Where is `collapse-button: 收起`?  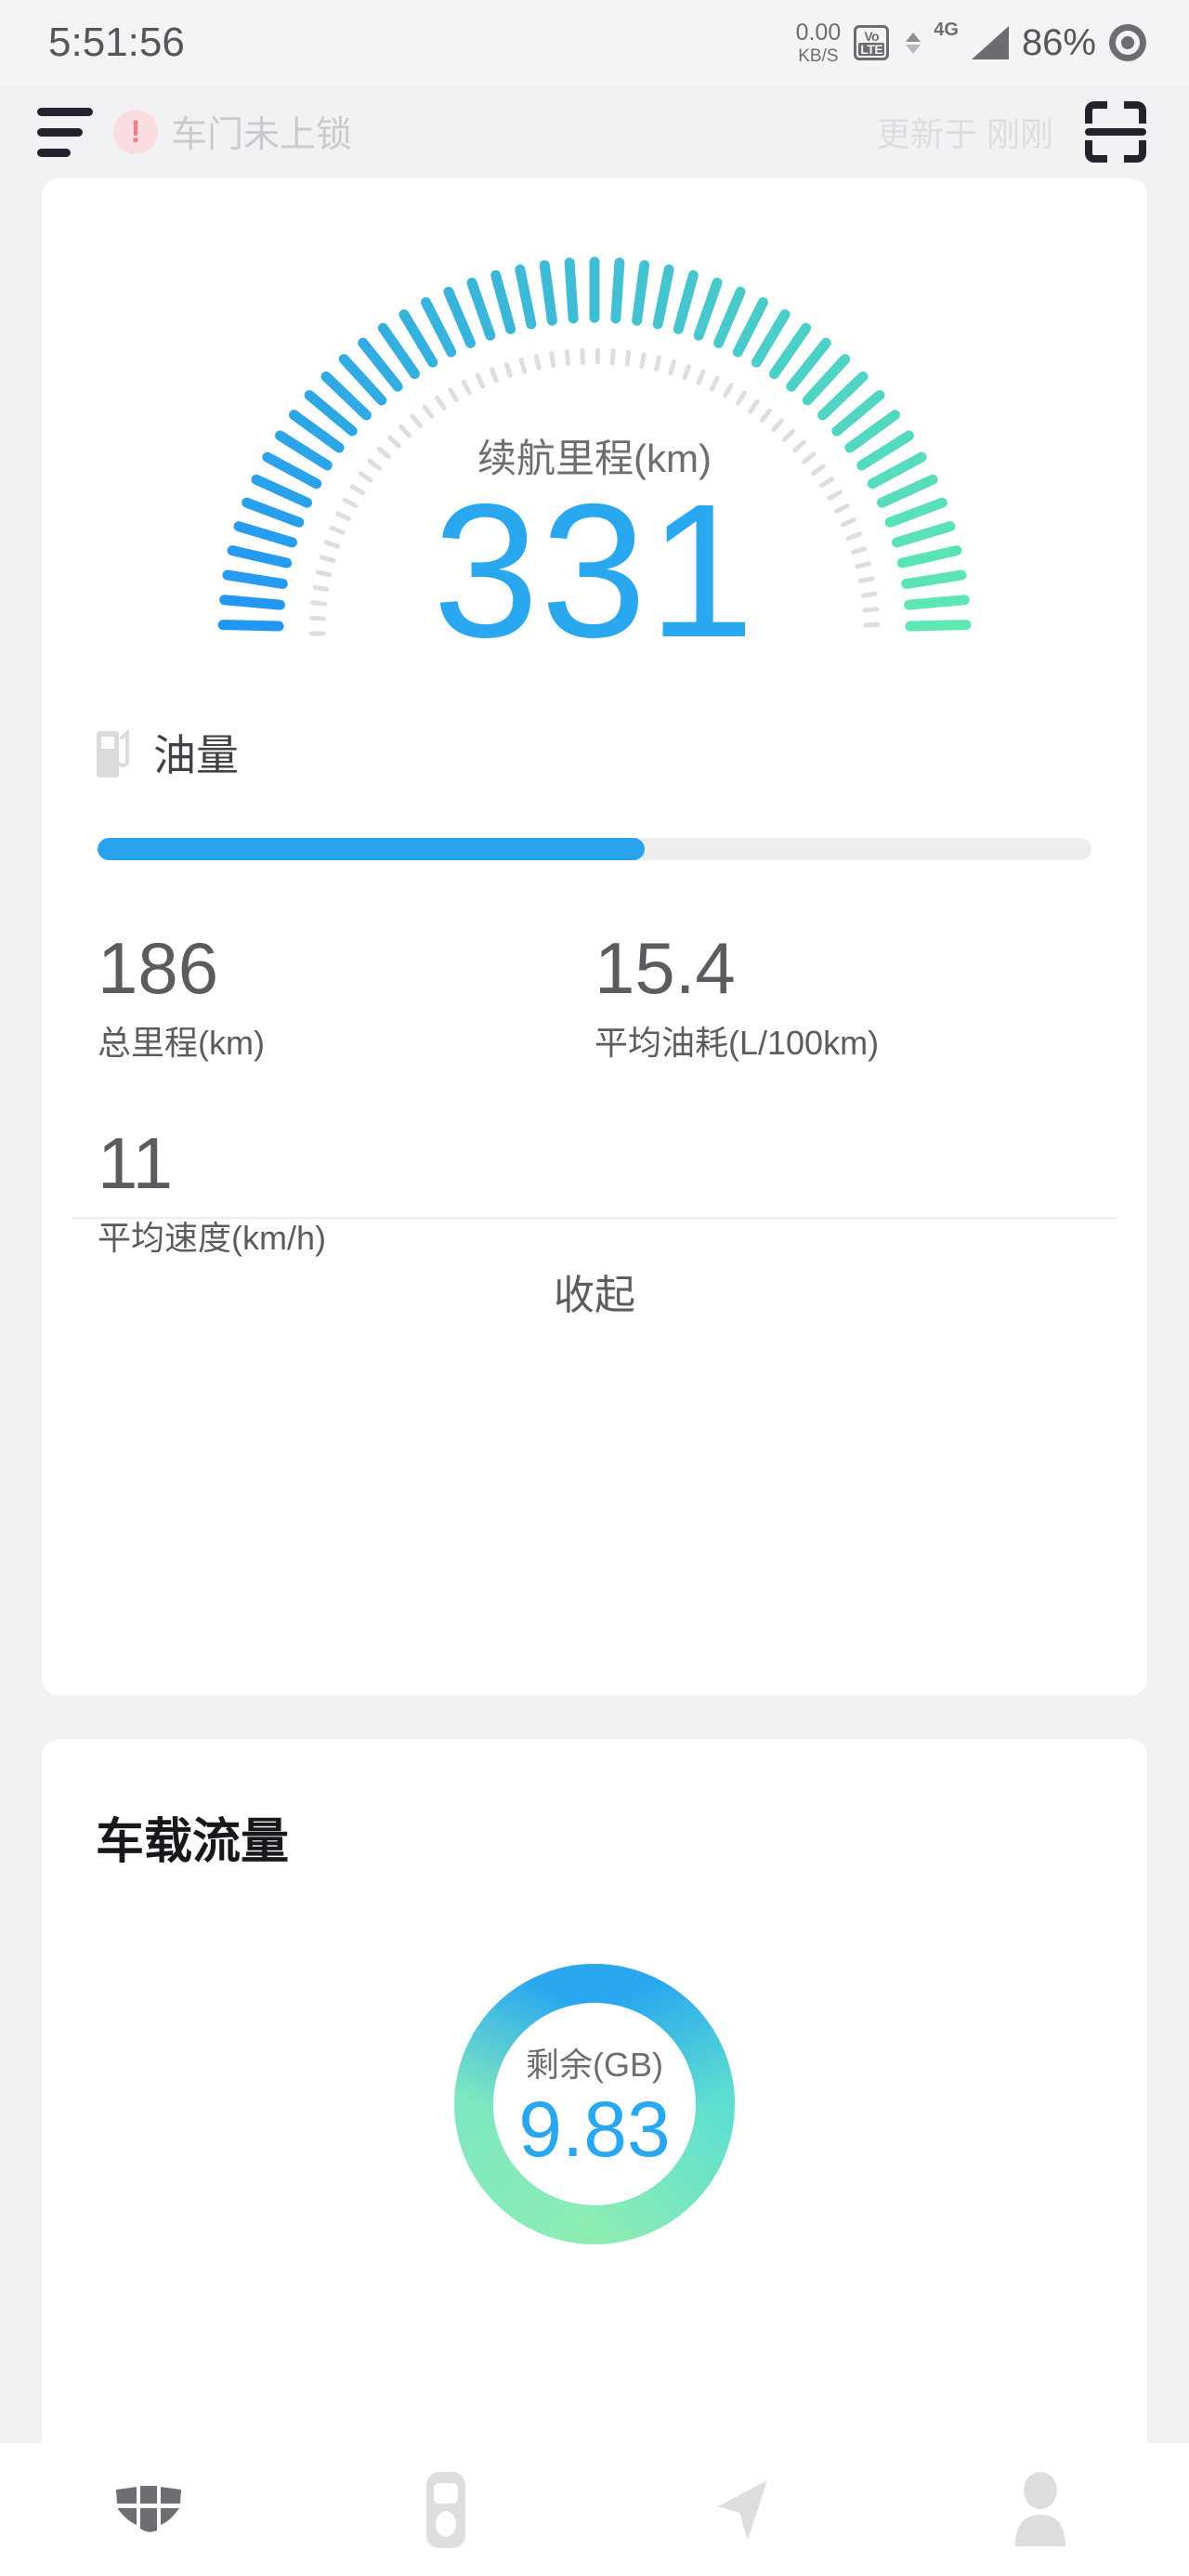 collapse-button: 收起 is located at coordinates (594, 1291).